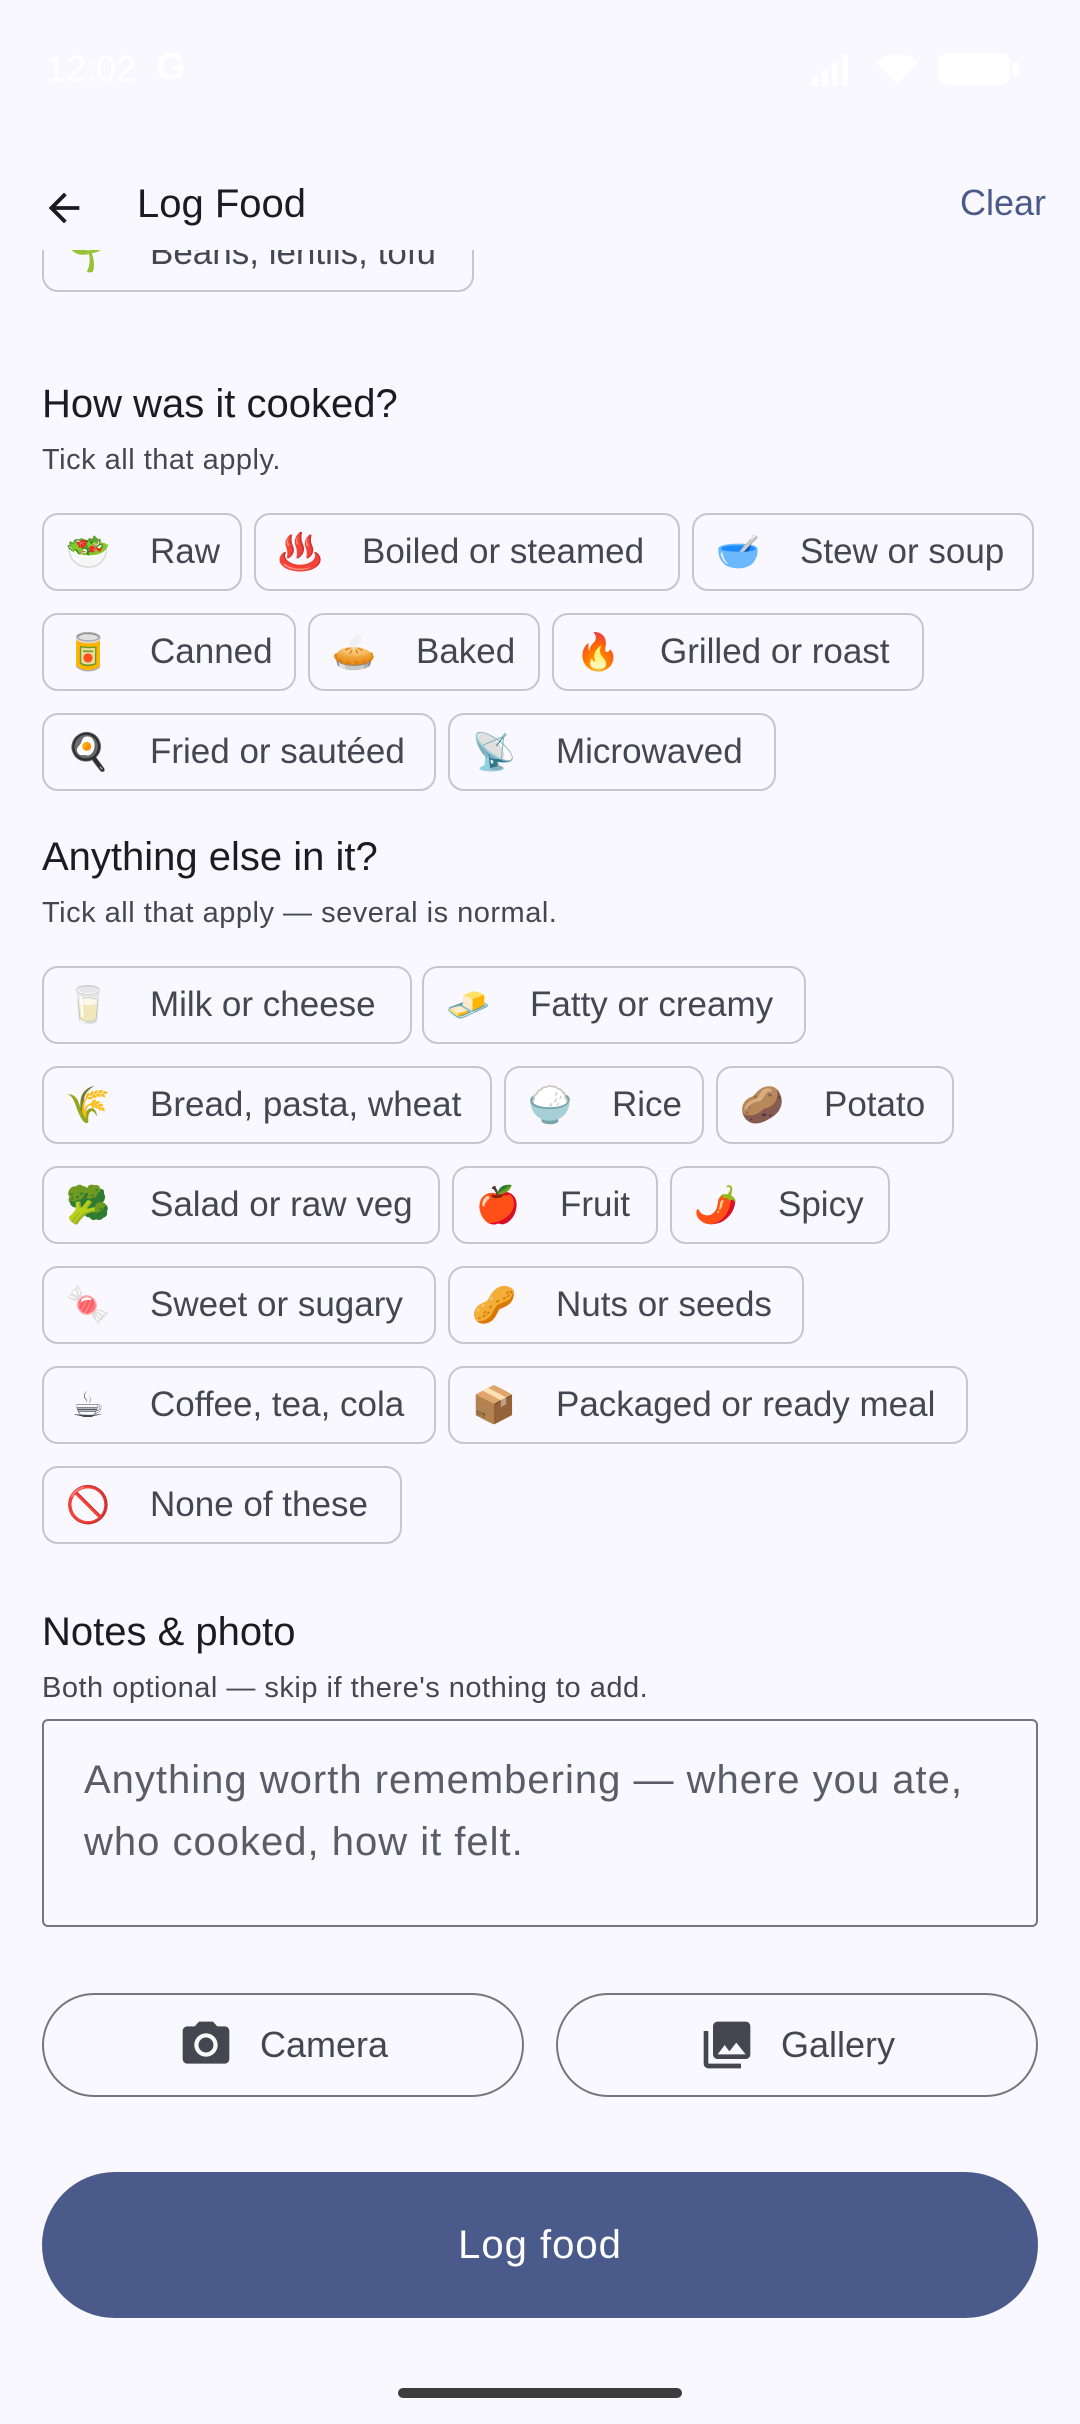 The width and height of the screenshot is (1080, 2424). I want to click on chip-label: Salad or raw veg, so click(281, 1204).